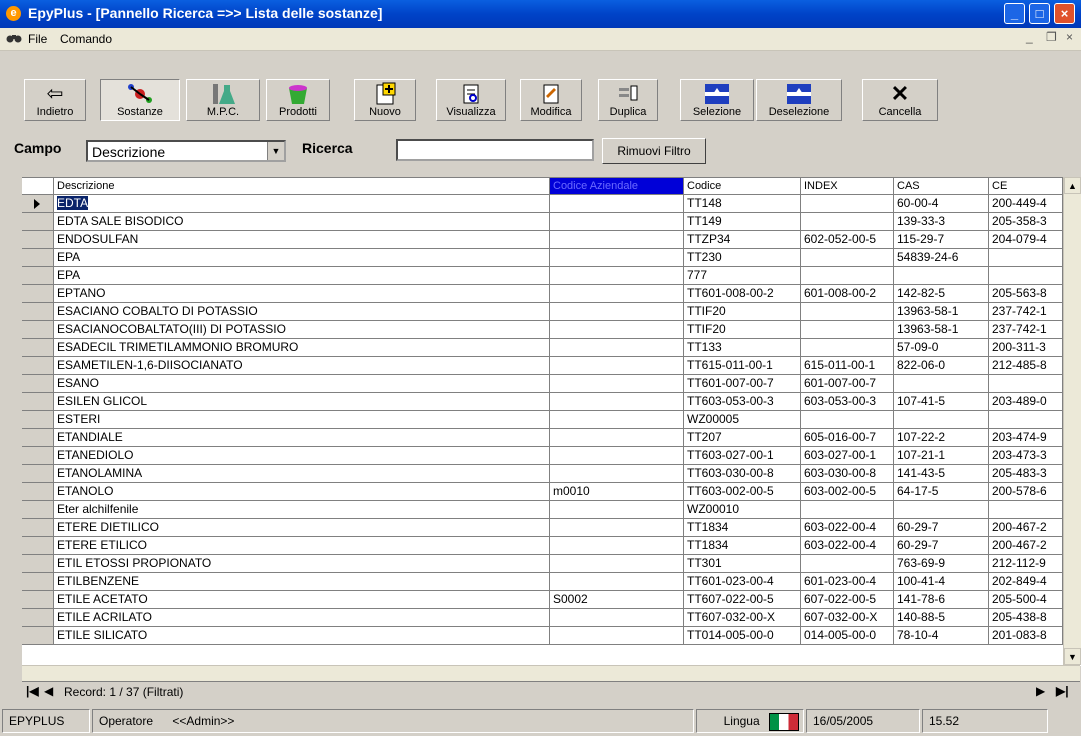 The image size is (1081, 736). Describe the element at coordinates (302, 204) in the screenshot. I see `table-cell: EDTA` at that location.